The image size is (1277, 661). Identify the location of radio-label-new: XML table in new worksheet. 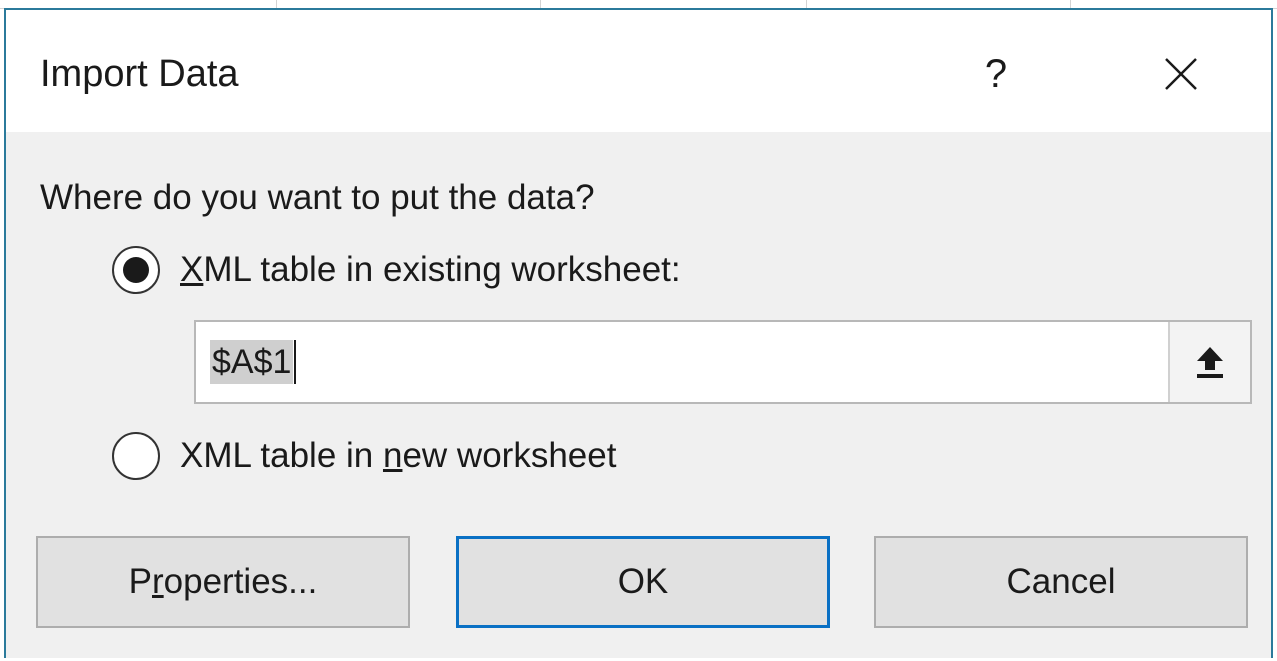
(398, 455).